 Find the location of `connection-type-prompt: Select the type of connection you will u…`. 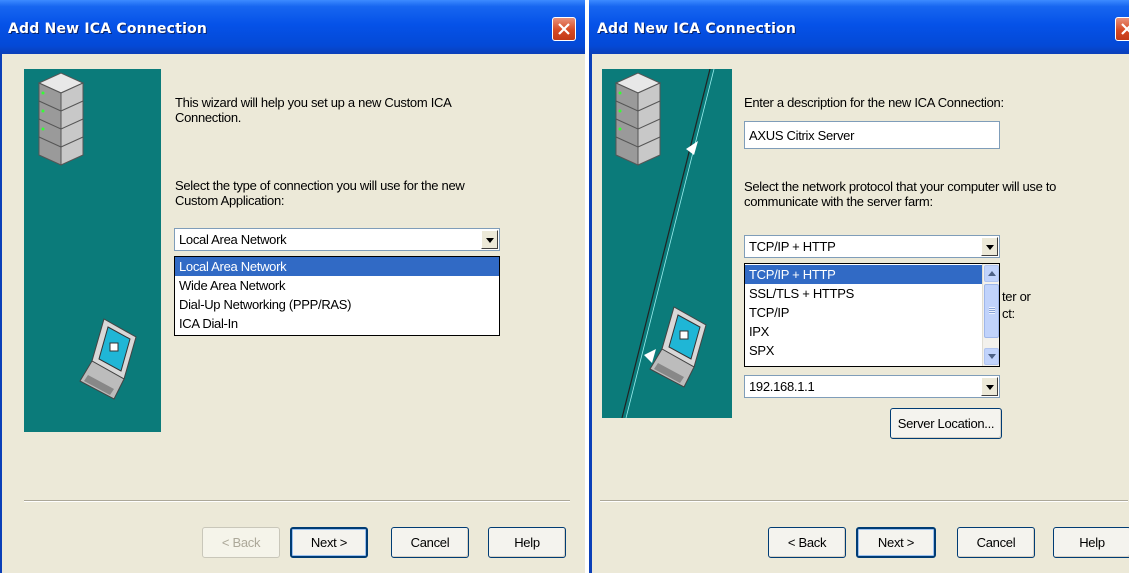

connection-type-prompt: Select the type of connection you will u… is located at coordinates (320, 193).